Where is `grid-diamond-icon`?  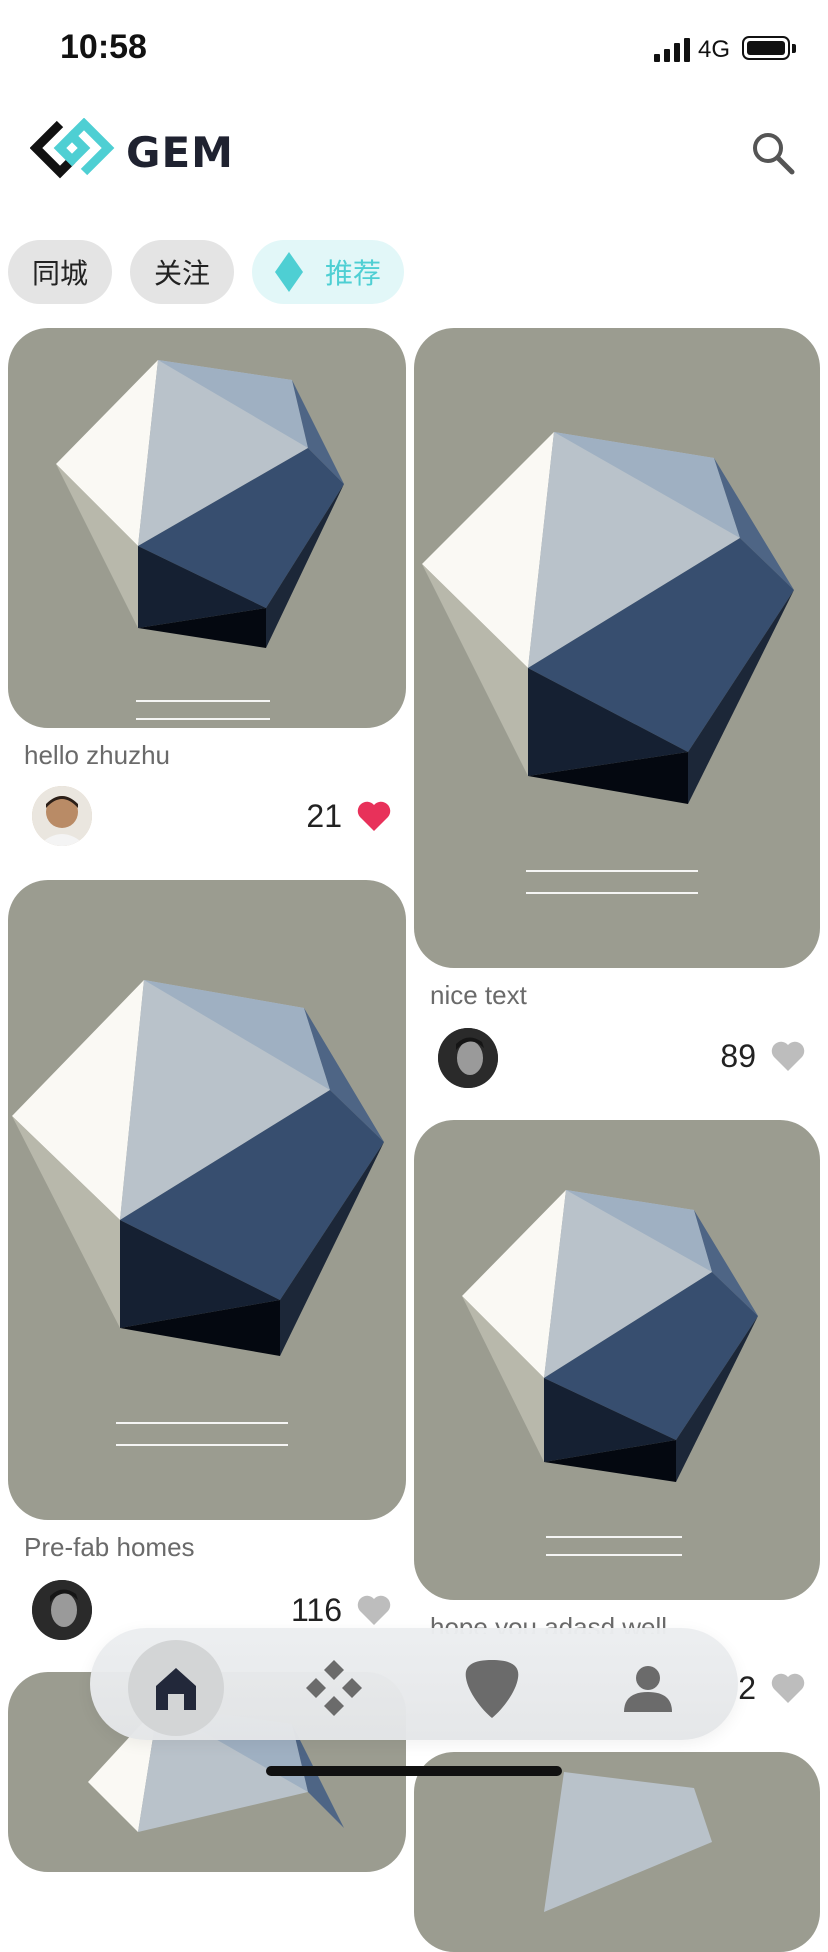 grid-diamond-icon is located at coordinates (334, 1688).